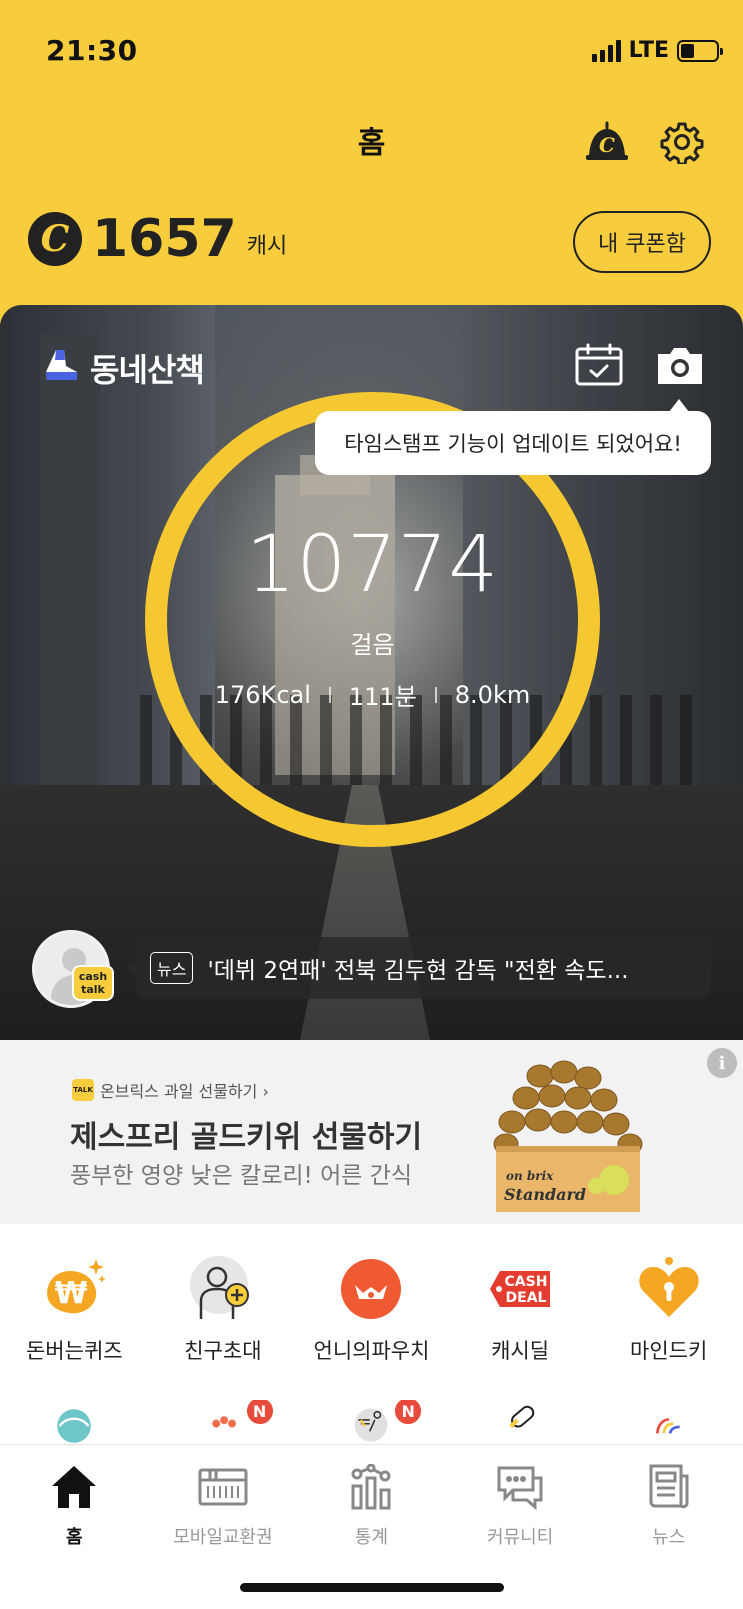 This screenshot has height=1609, width=743. I want to click on walk-brand-name: 동네산책, so click(147, 370).